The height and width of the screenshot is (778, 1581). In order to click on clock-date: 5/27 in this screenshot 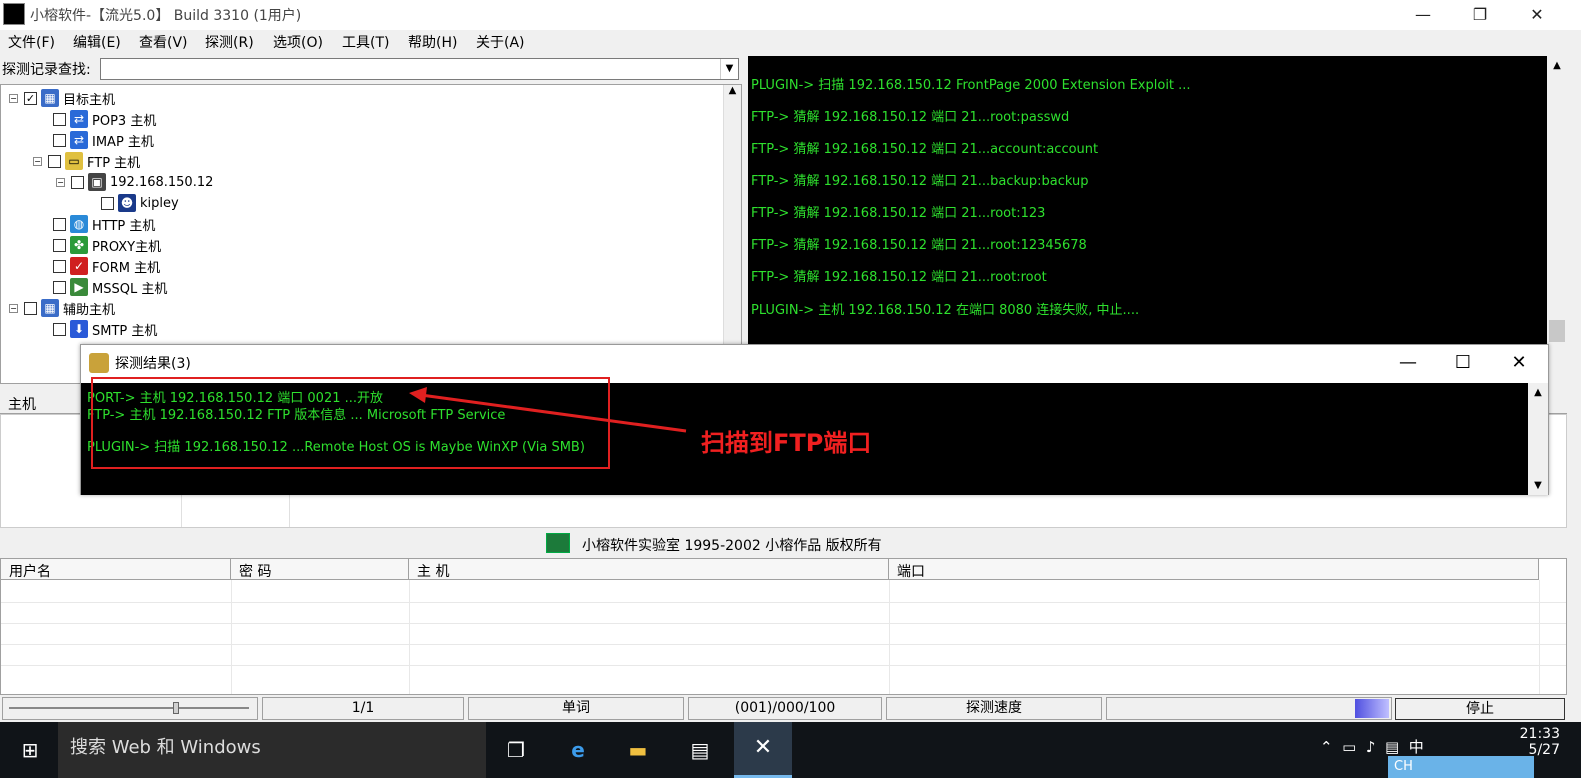, I will do `click(1544, 750)`.